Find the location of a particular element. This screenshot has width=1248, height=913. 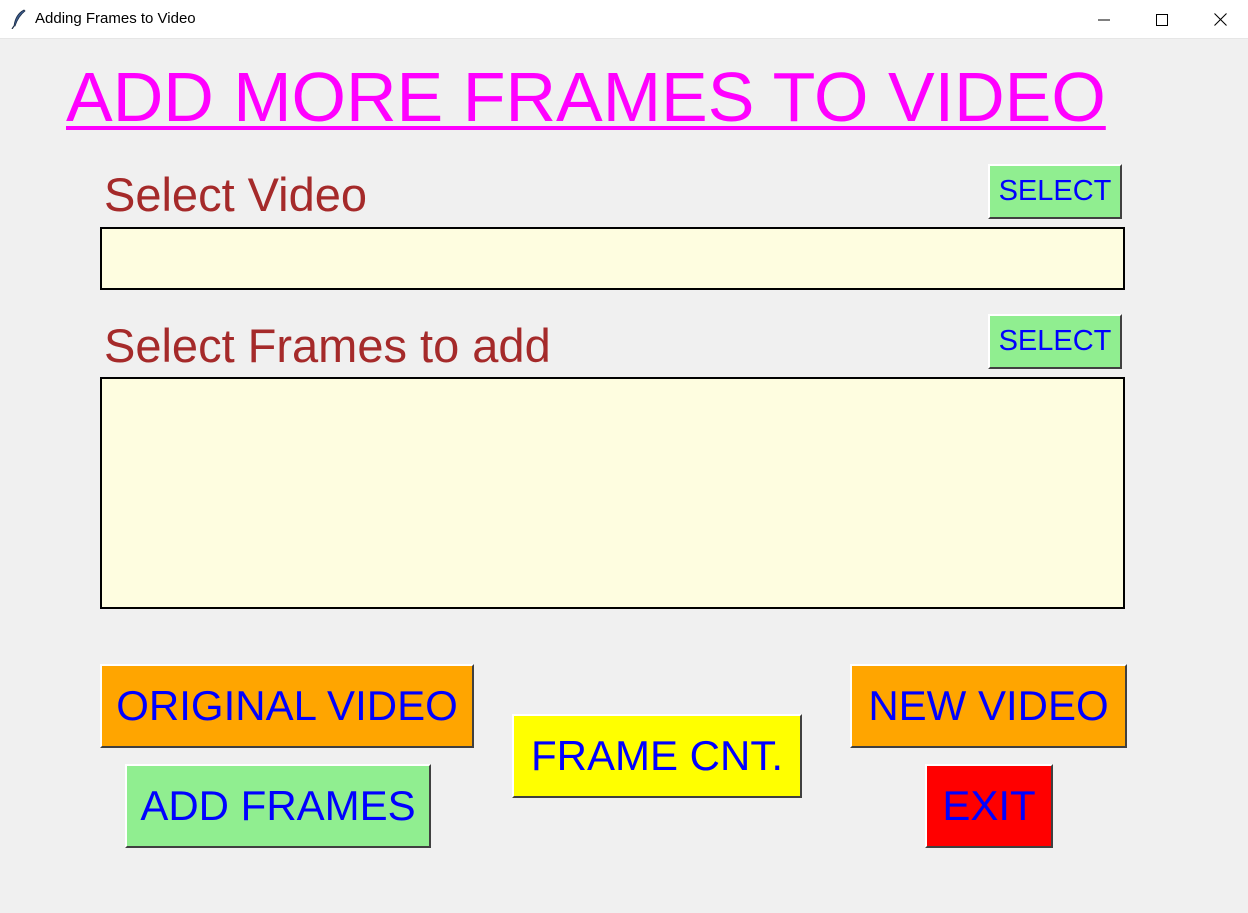

select-video-button: SELECT is located at coordinates (1055, 191).